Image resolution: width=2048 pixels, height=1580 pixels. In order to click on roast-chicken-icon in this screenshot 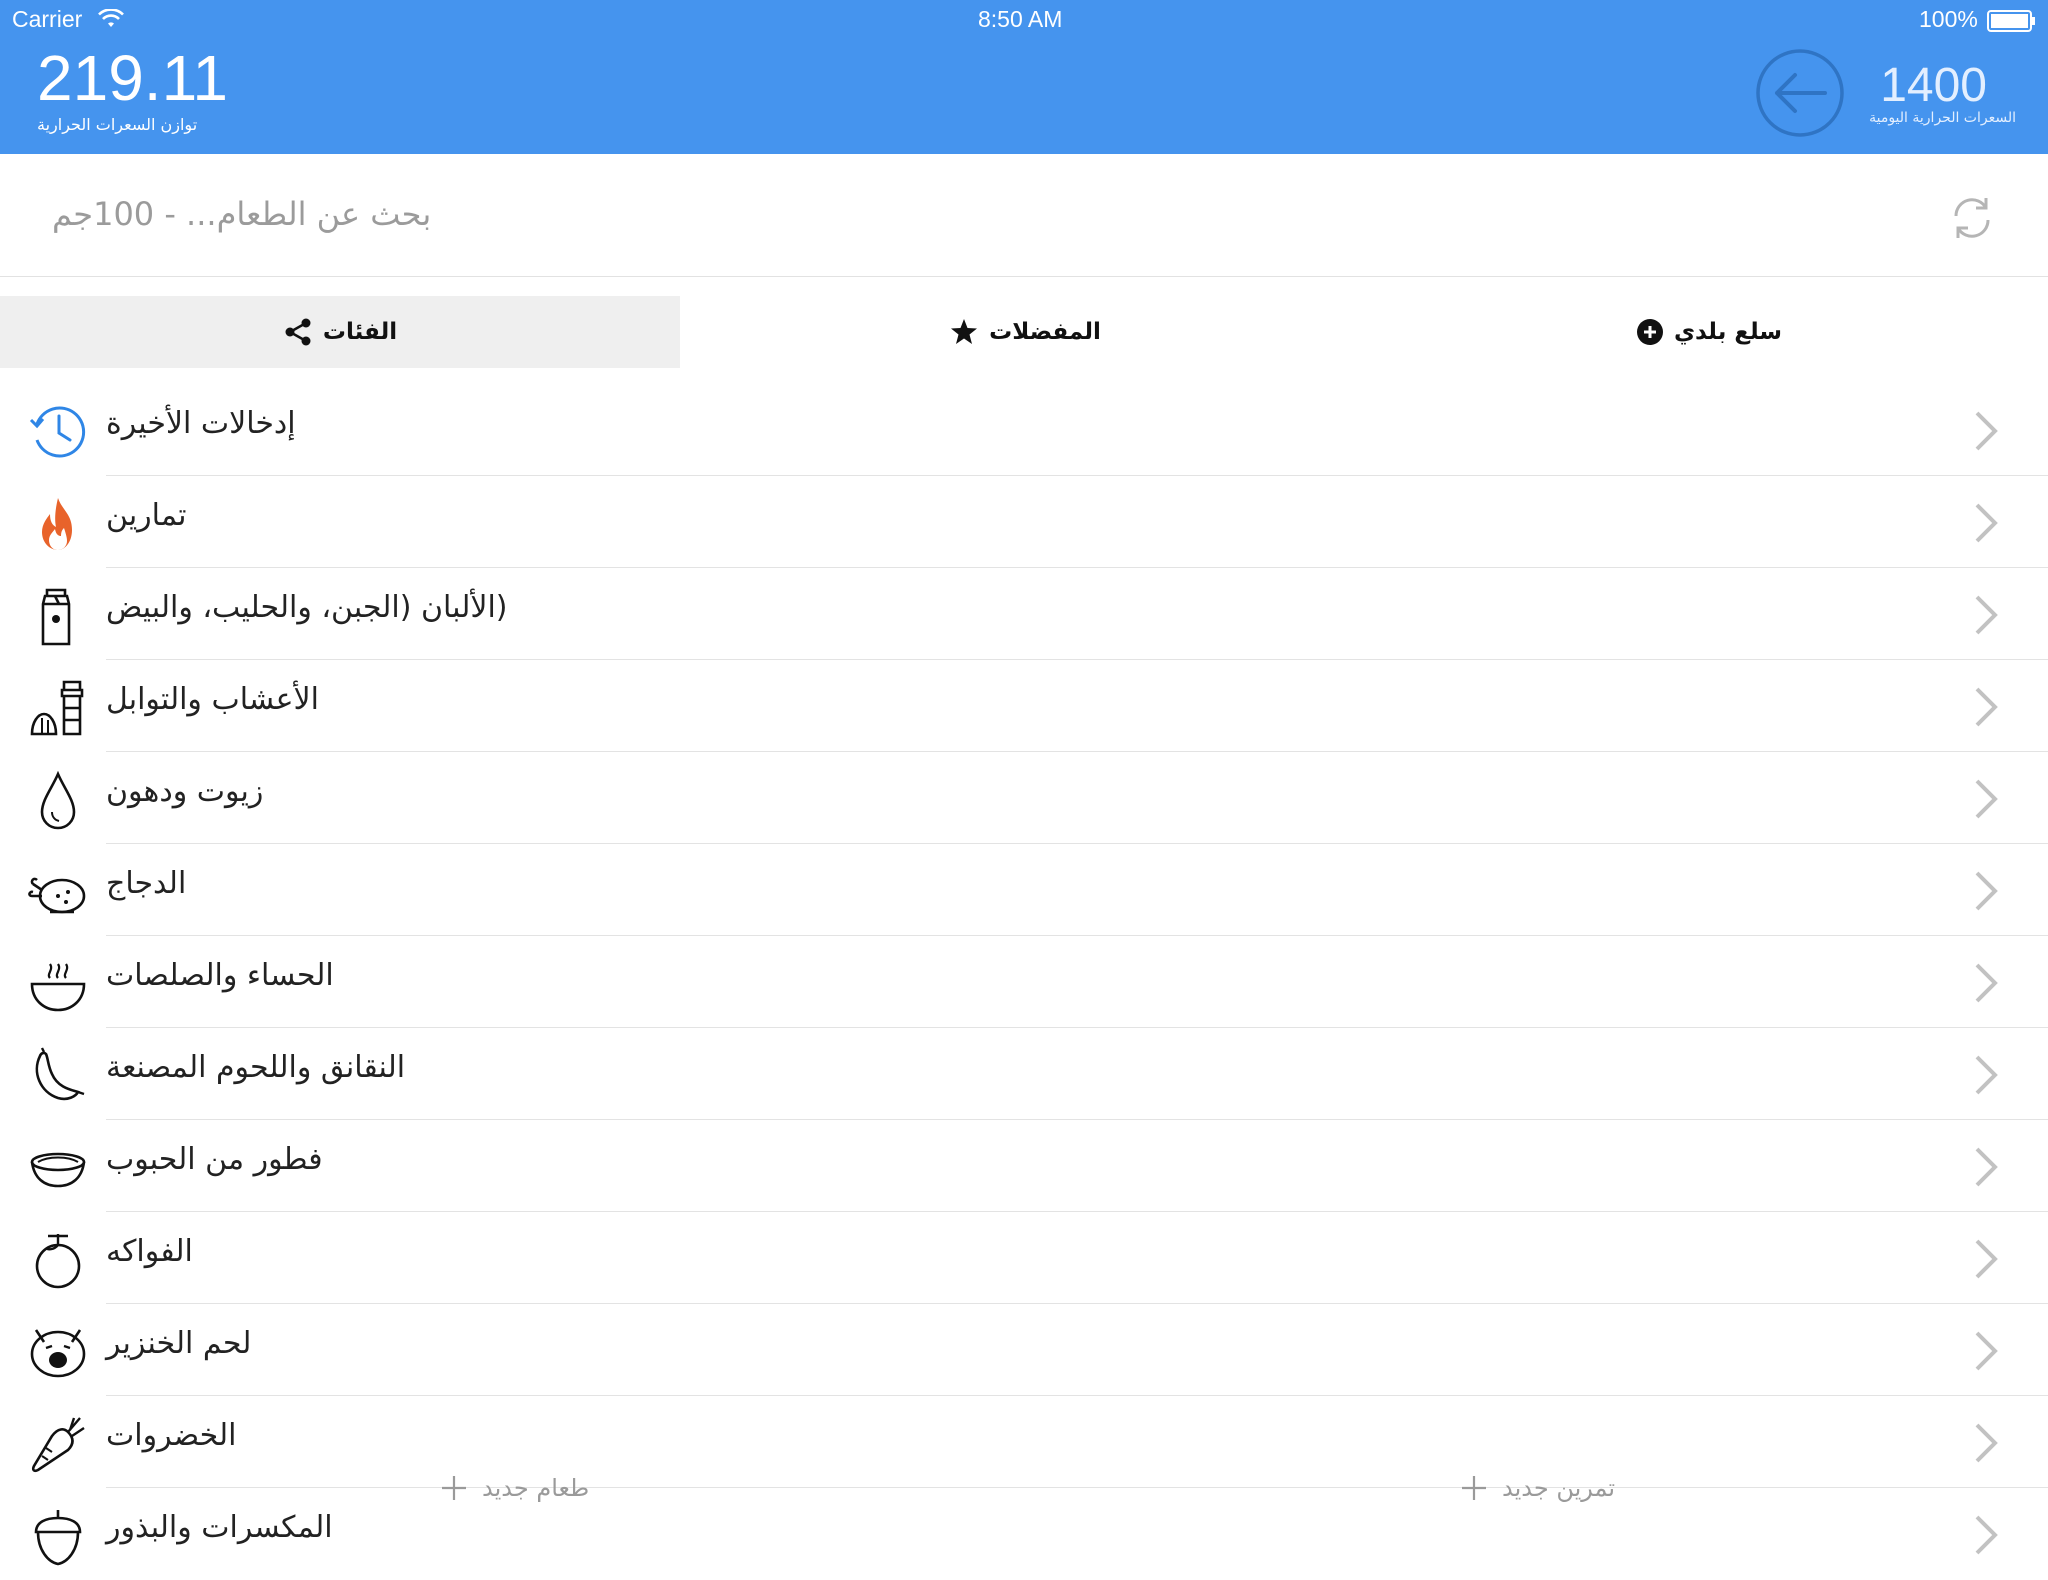, I will do `click(57, 895)`.